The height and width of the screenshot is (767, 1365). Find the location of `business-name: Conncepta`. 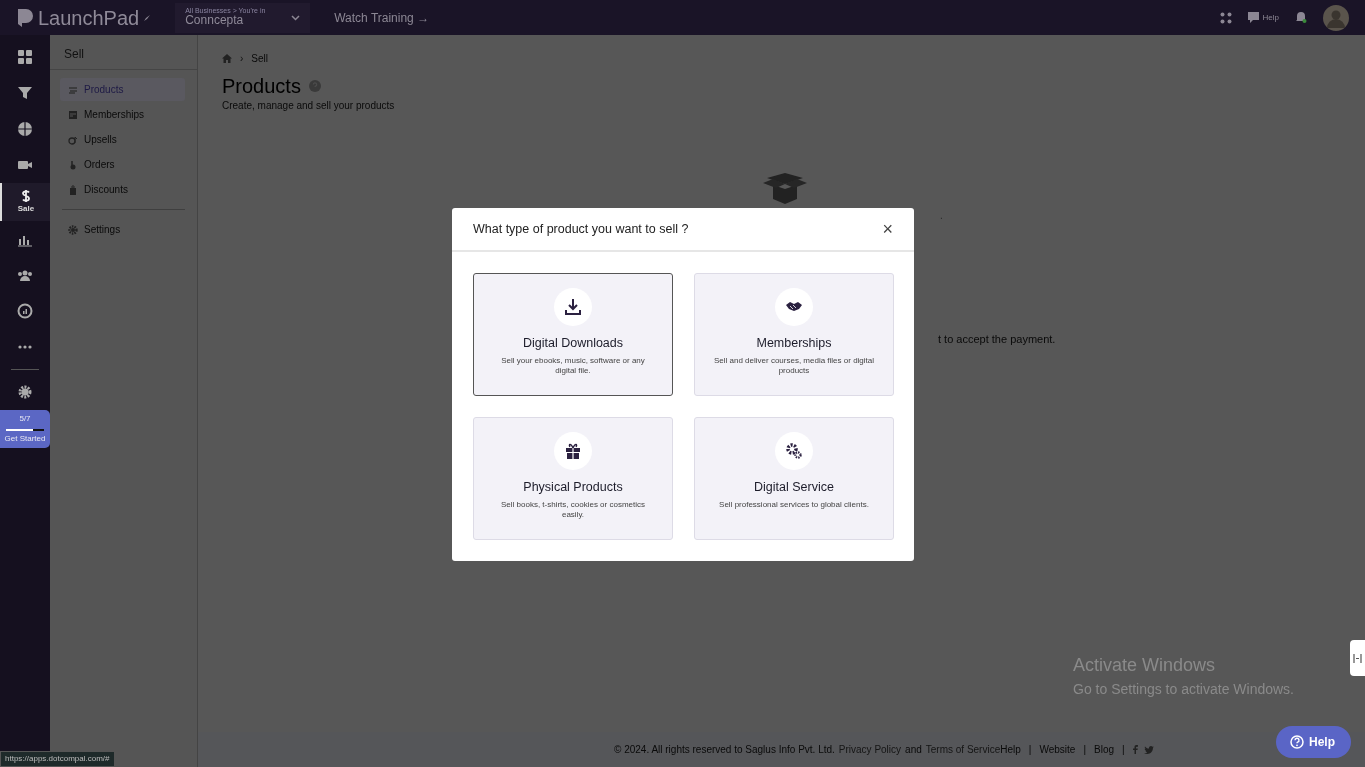

business-name: Conncepta is located at coordinates (215, 21).